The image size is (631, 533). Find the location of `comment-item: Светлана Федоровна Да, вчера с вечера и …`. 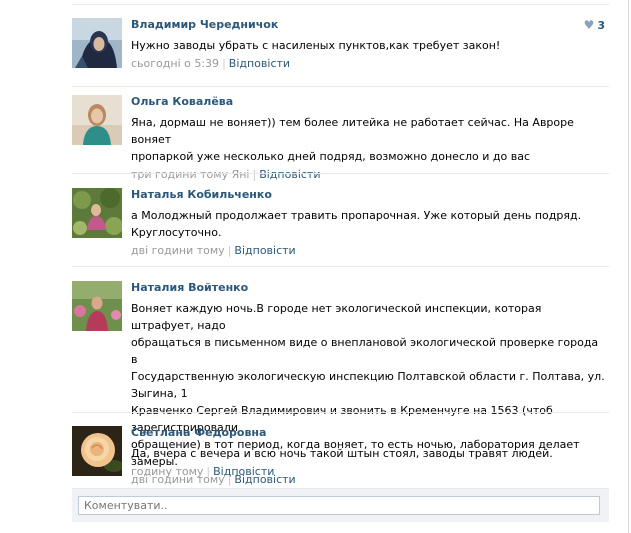

comment-item: Светлана Федоровна Да, вчера с вечера и … is located at coordinates (340, 454).